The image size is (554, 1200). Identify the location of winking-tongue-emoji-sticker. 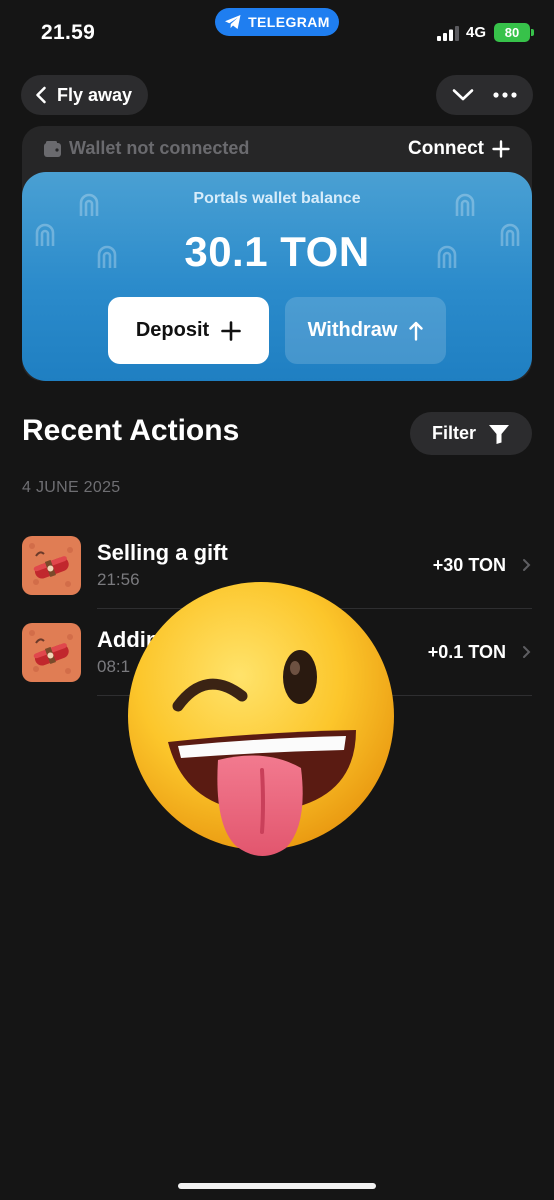
(261, 719).